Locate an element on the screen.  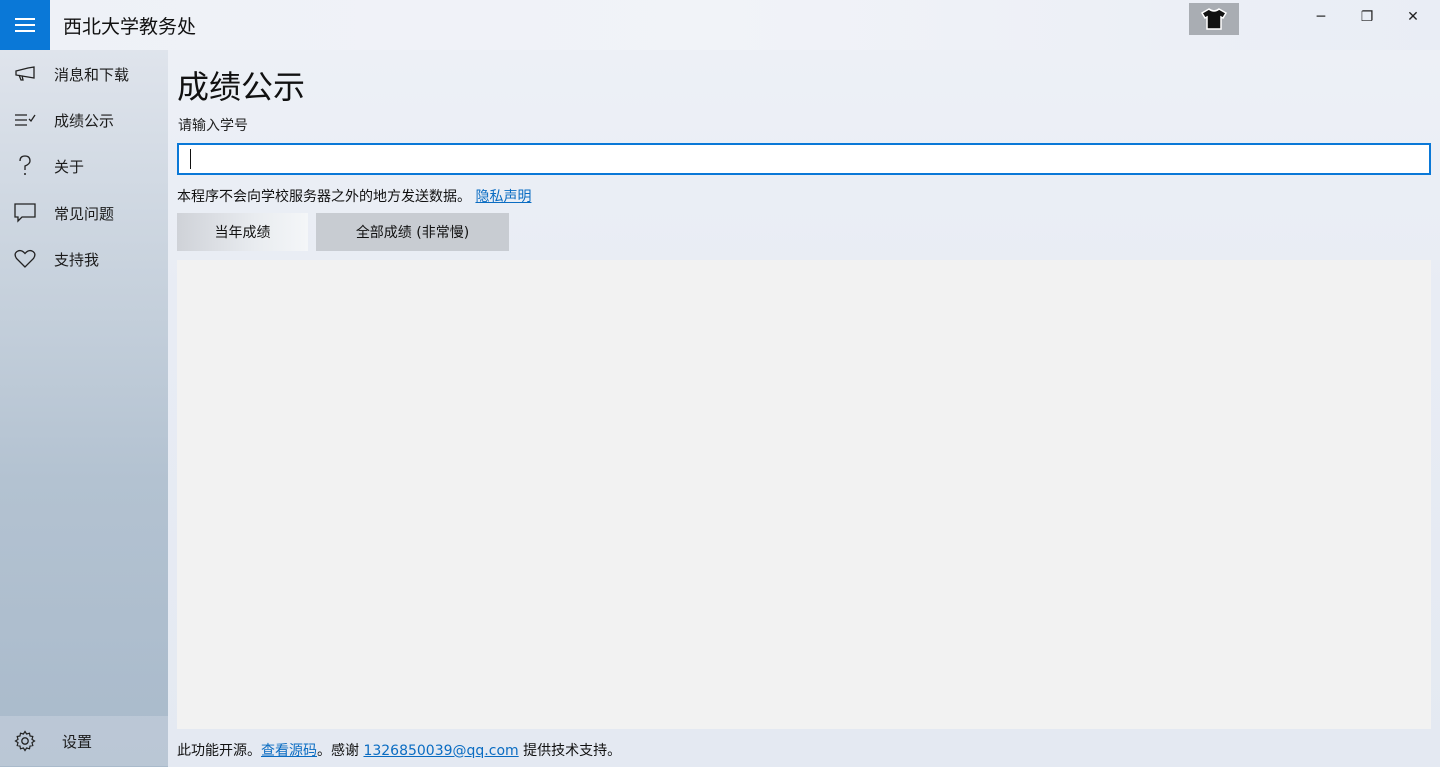
sidebar-item-settings: 设置 is located at coordinates (84, 741).